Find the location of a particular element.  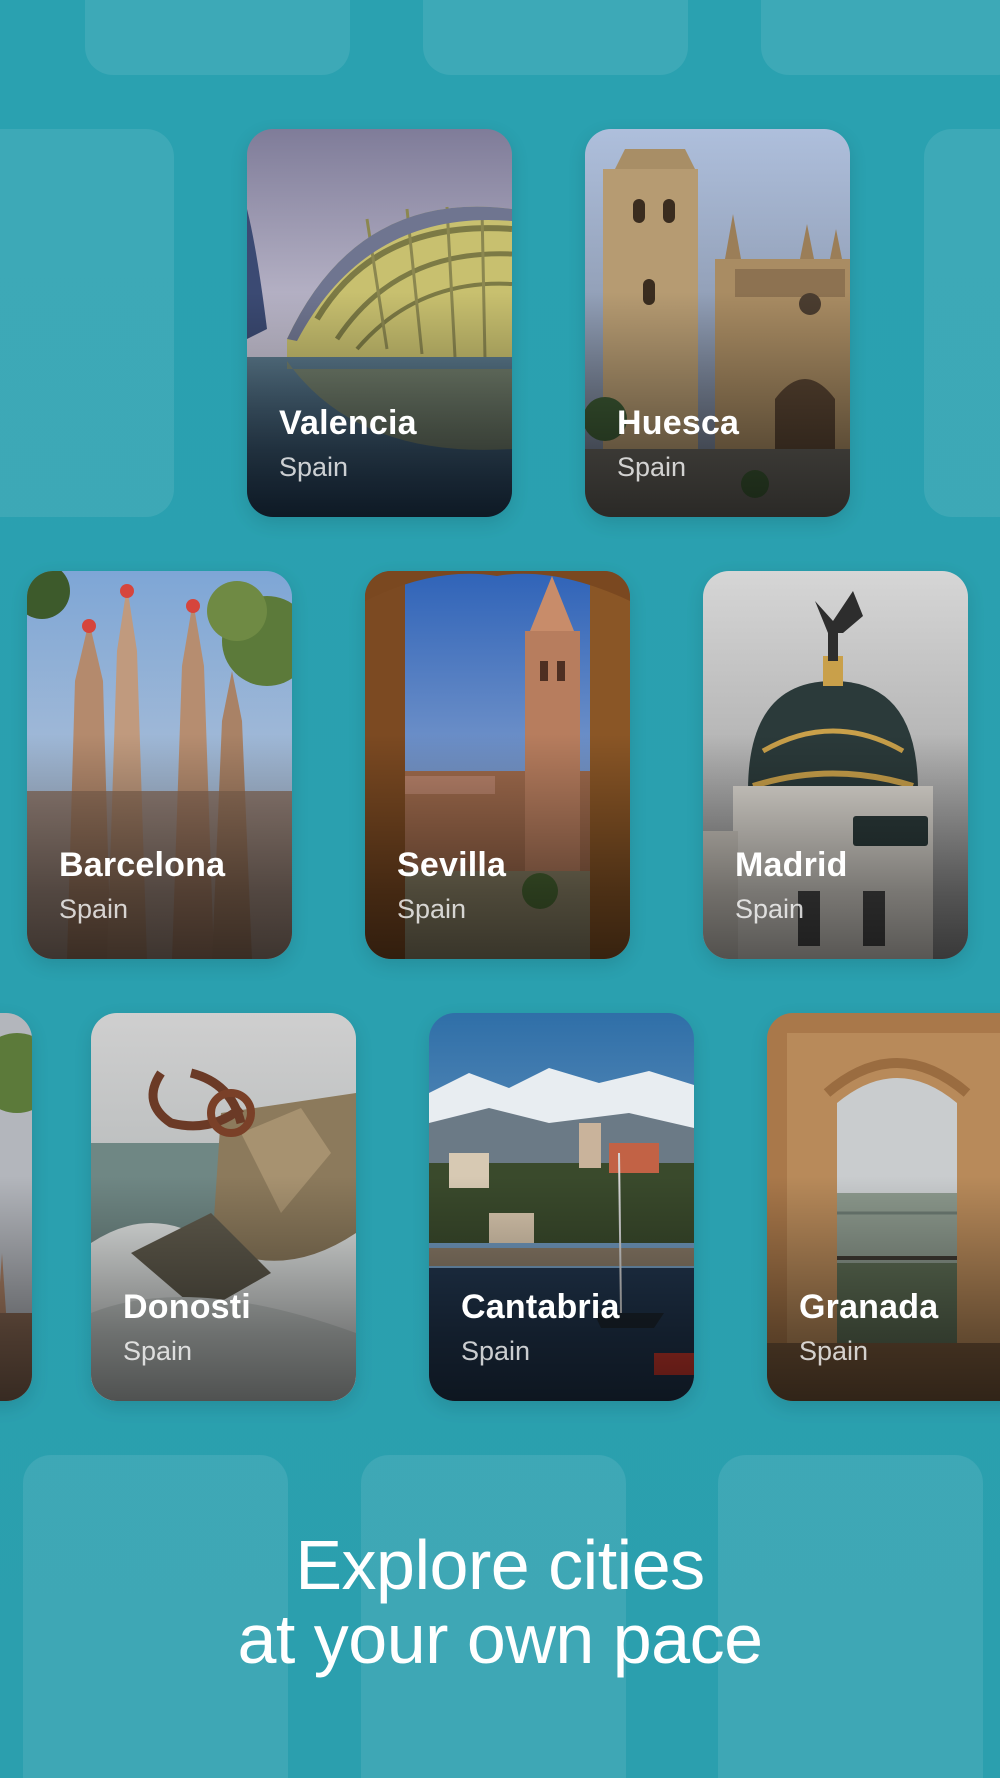

city-card-barcelona-partial is located at coordinates (16, 1207).